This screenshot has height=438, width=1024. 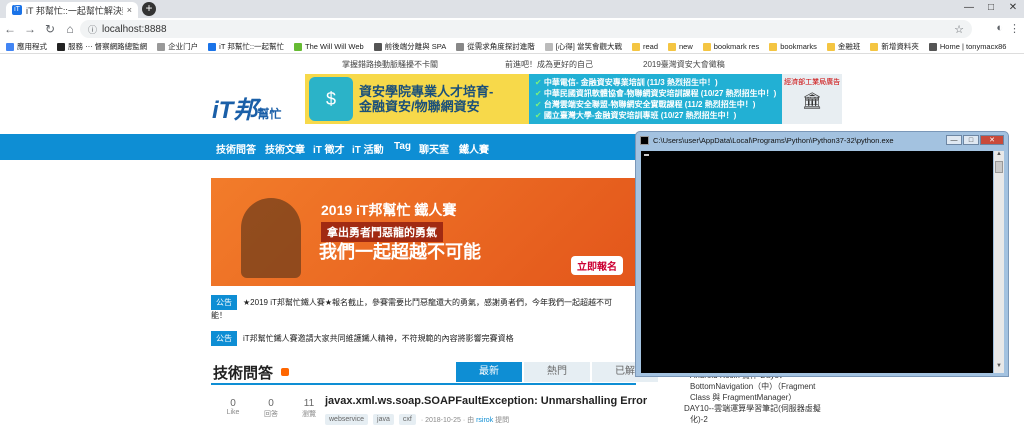 I want to click on console-close-button: ✕, so click(x=992, y=140).